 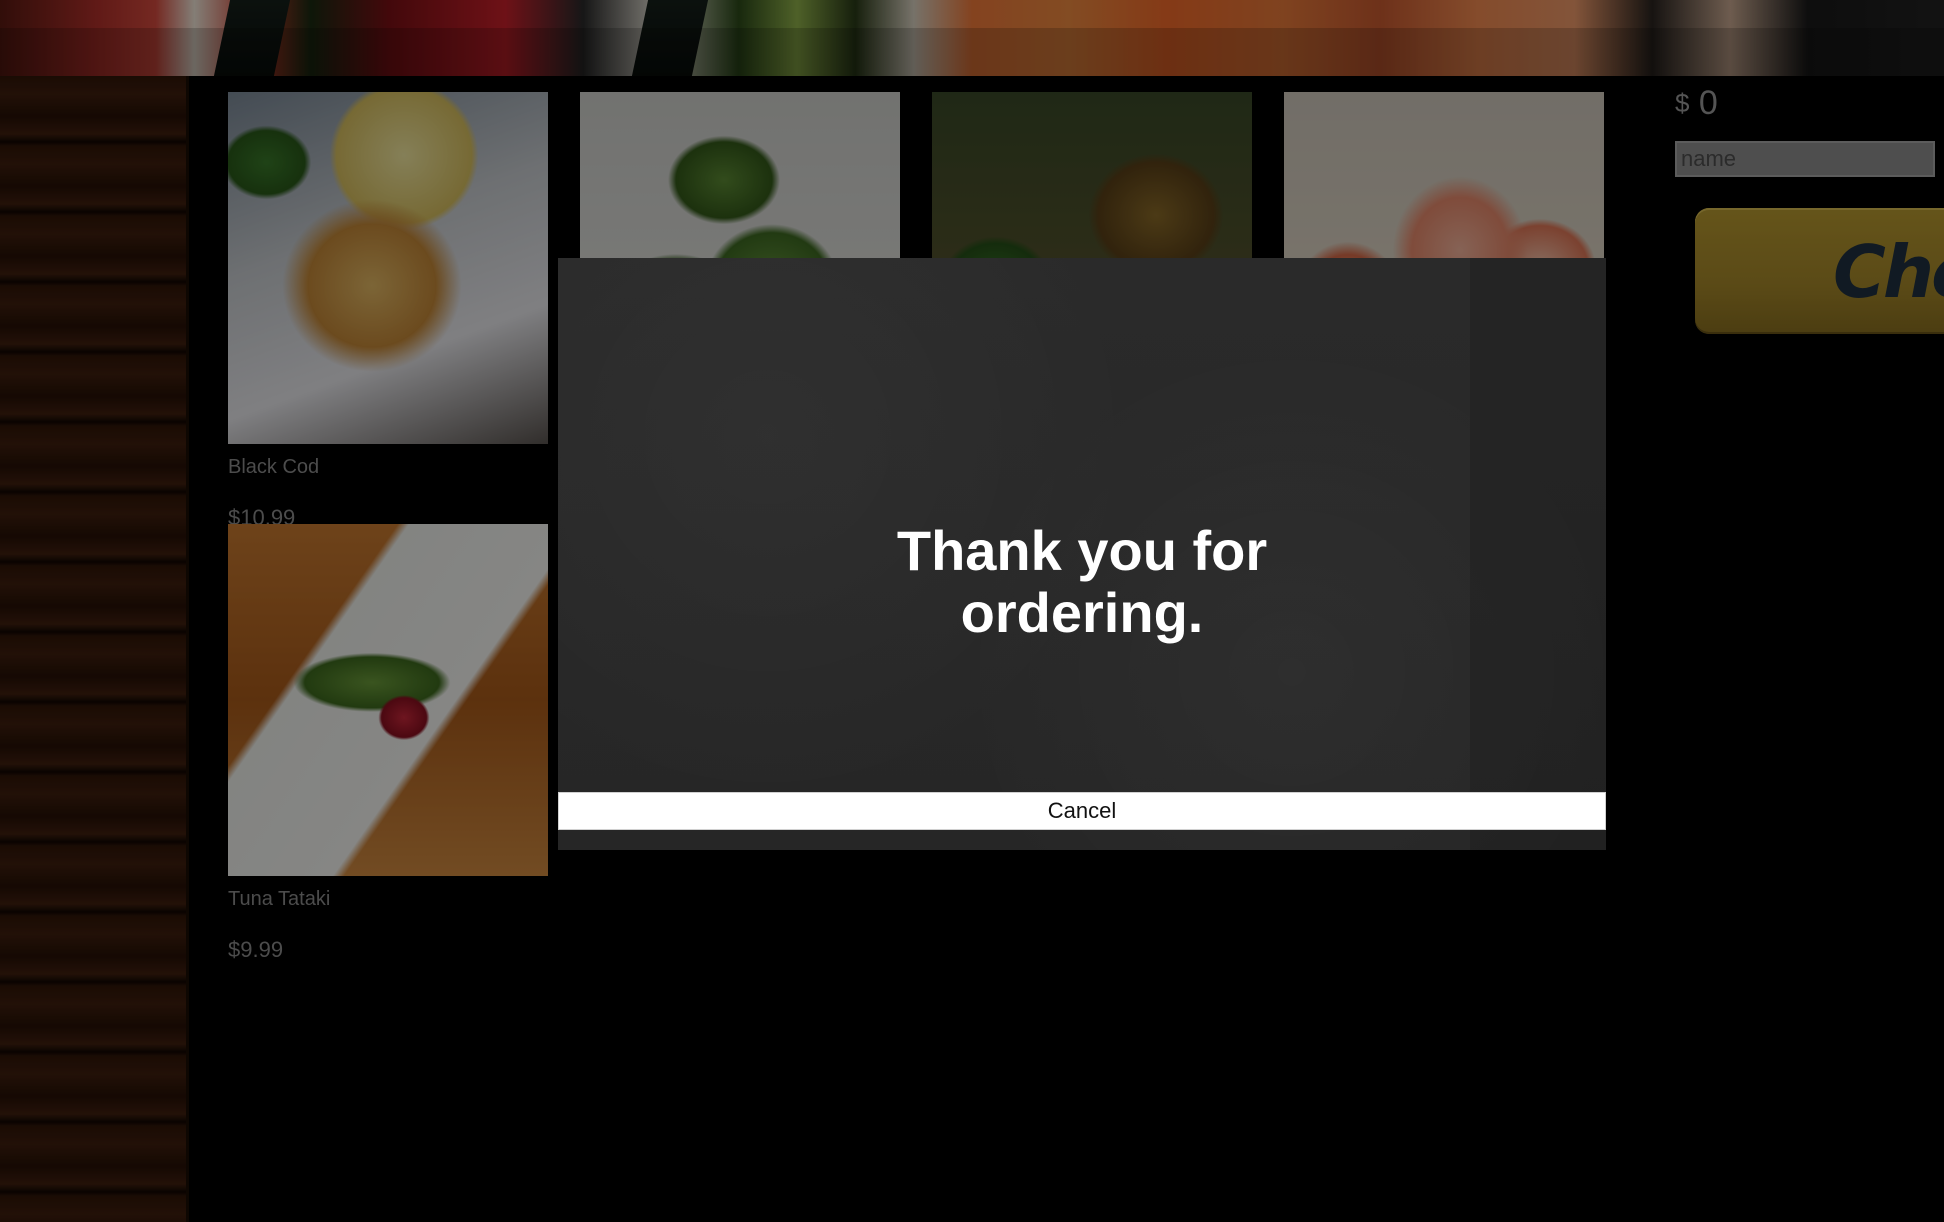 I want to click on cancel-button: Cancel, so click(x=1082, y=811).